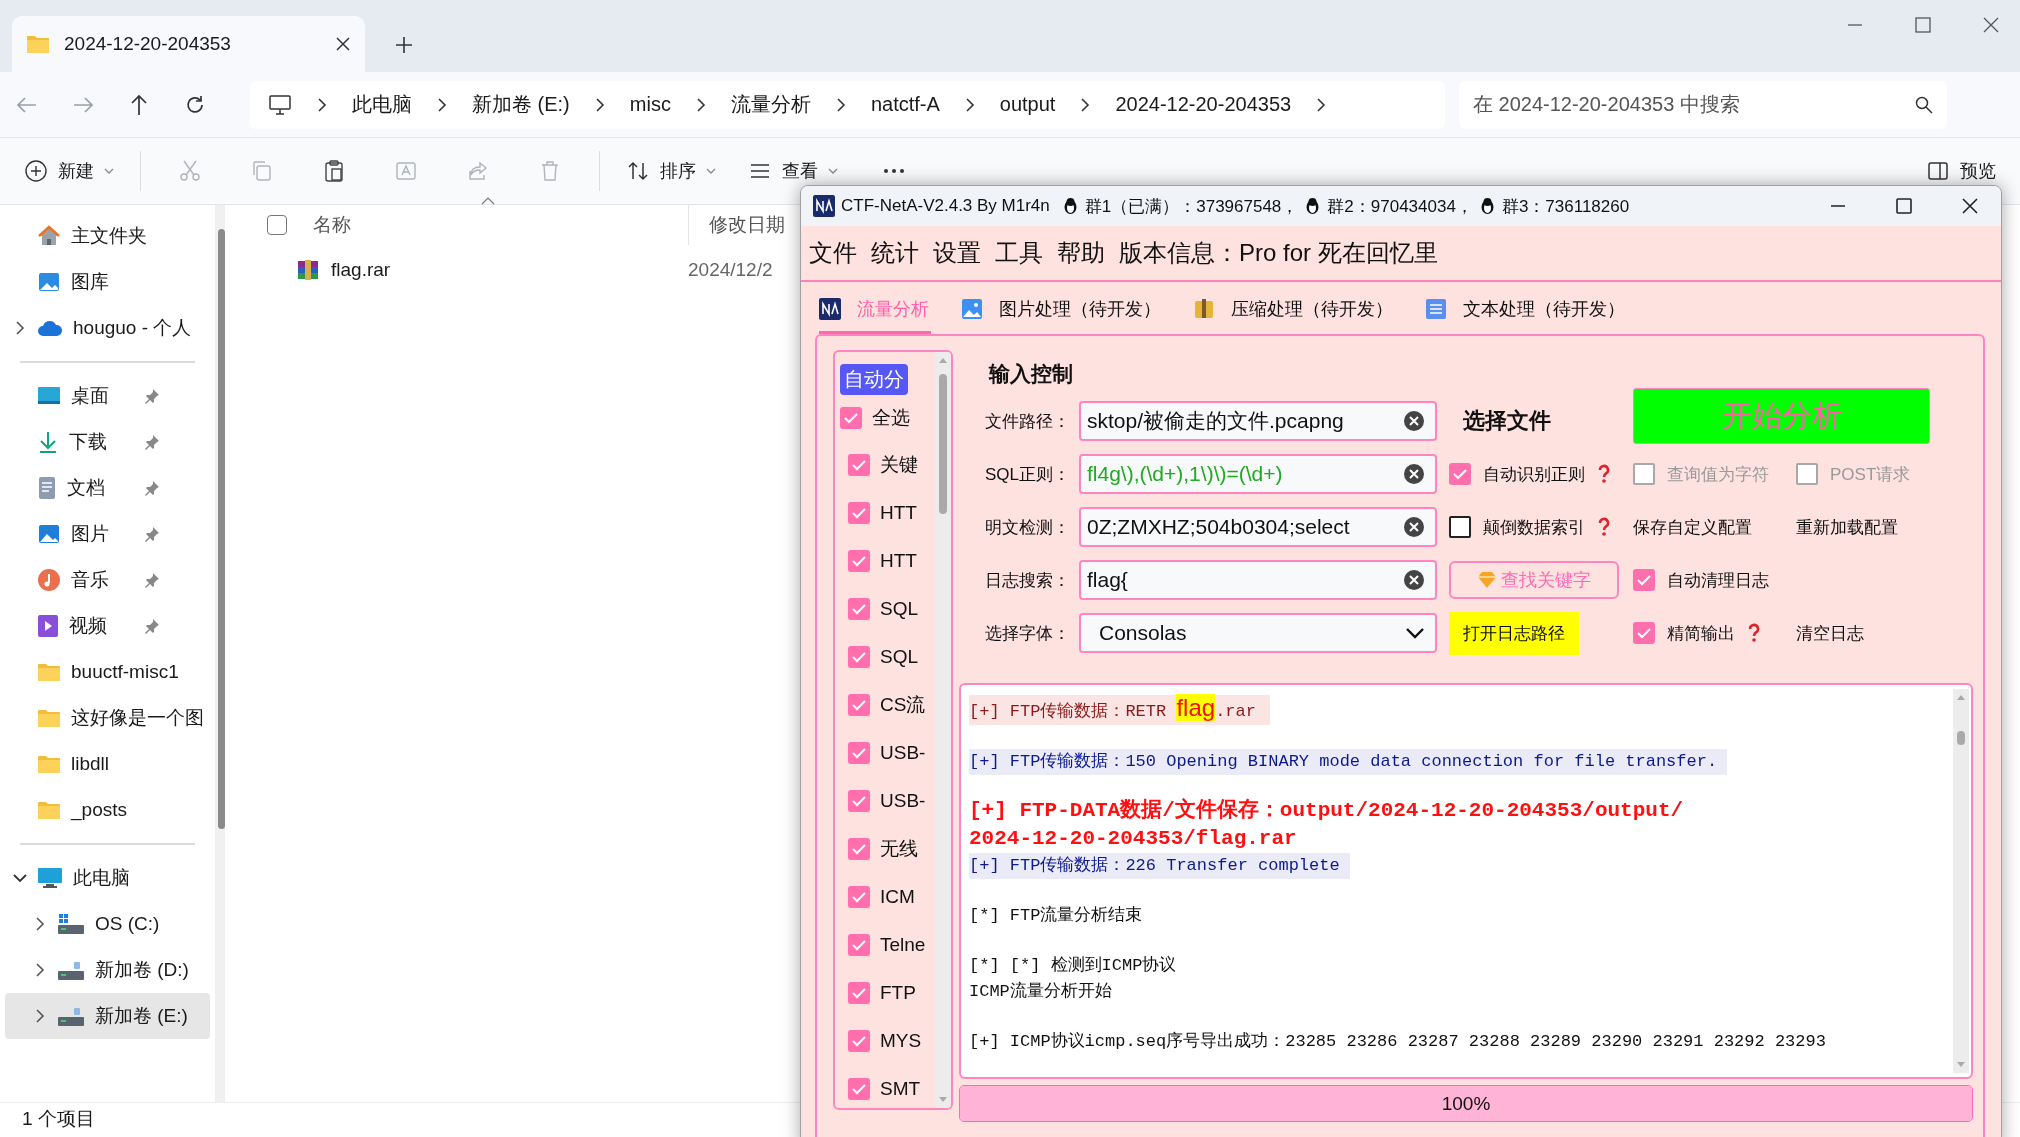  I want to click on input-field: 0Z;ZMXHZ;504b0304;select, so click(1258, 527).